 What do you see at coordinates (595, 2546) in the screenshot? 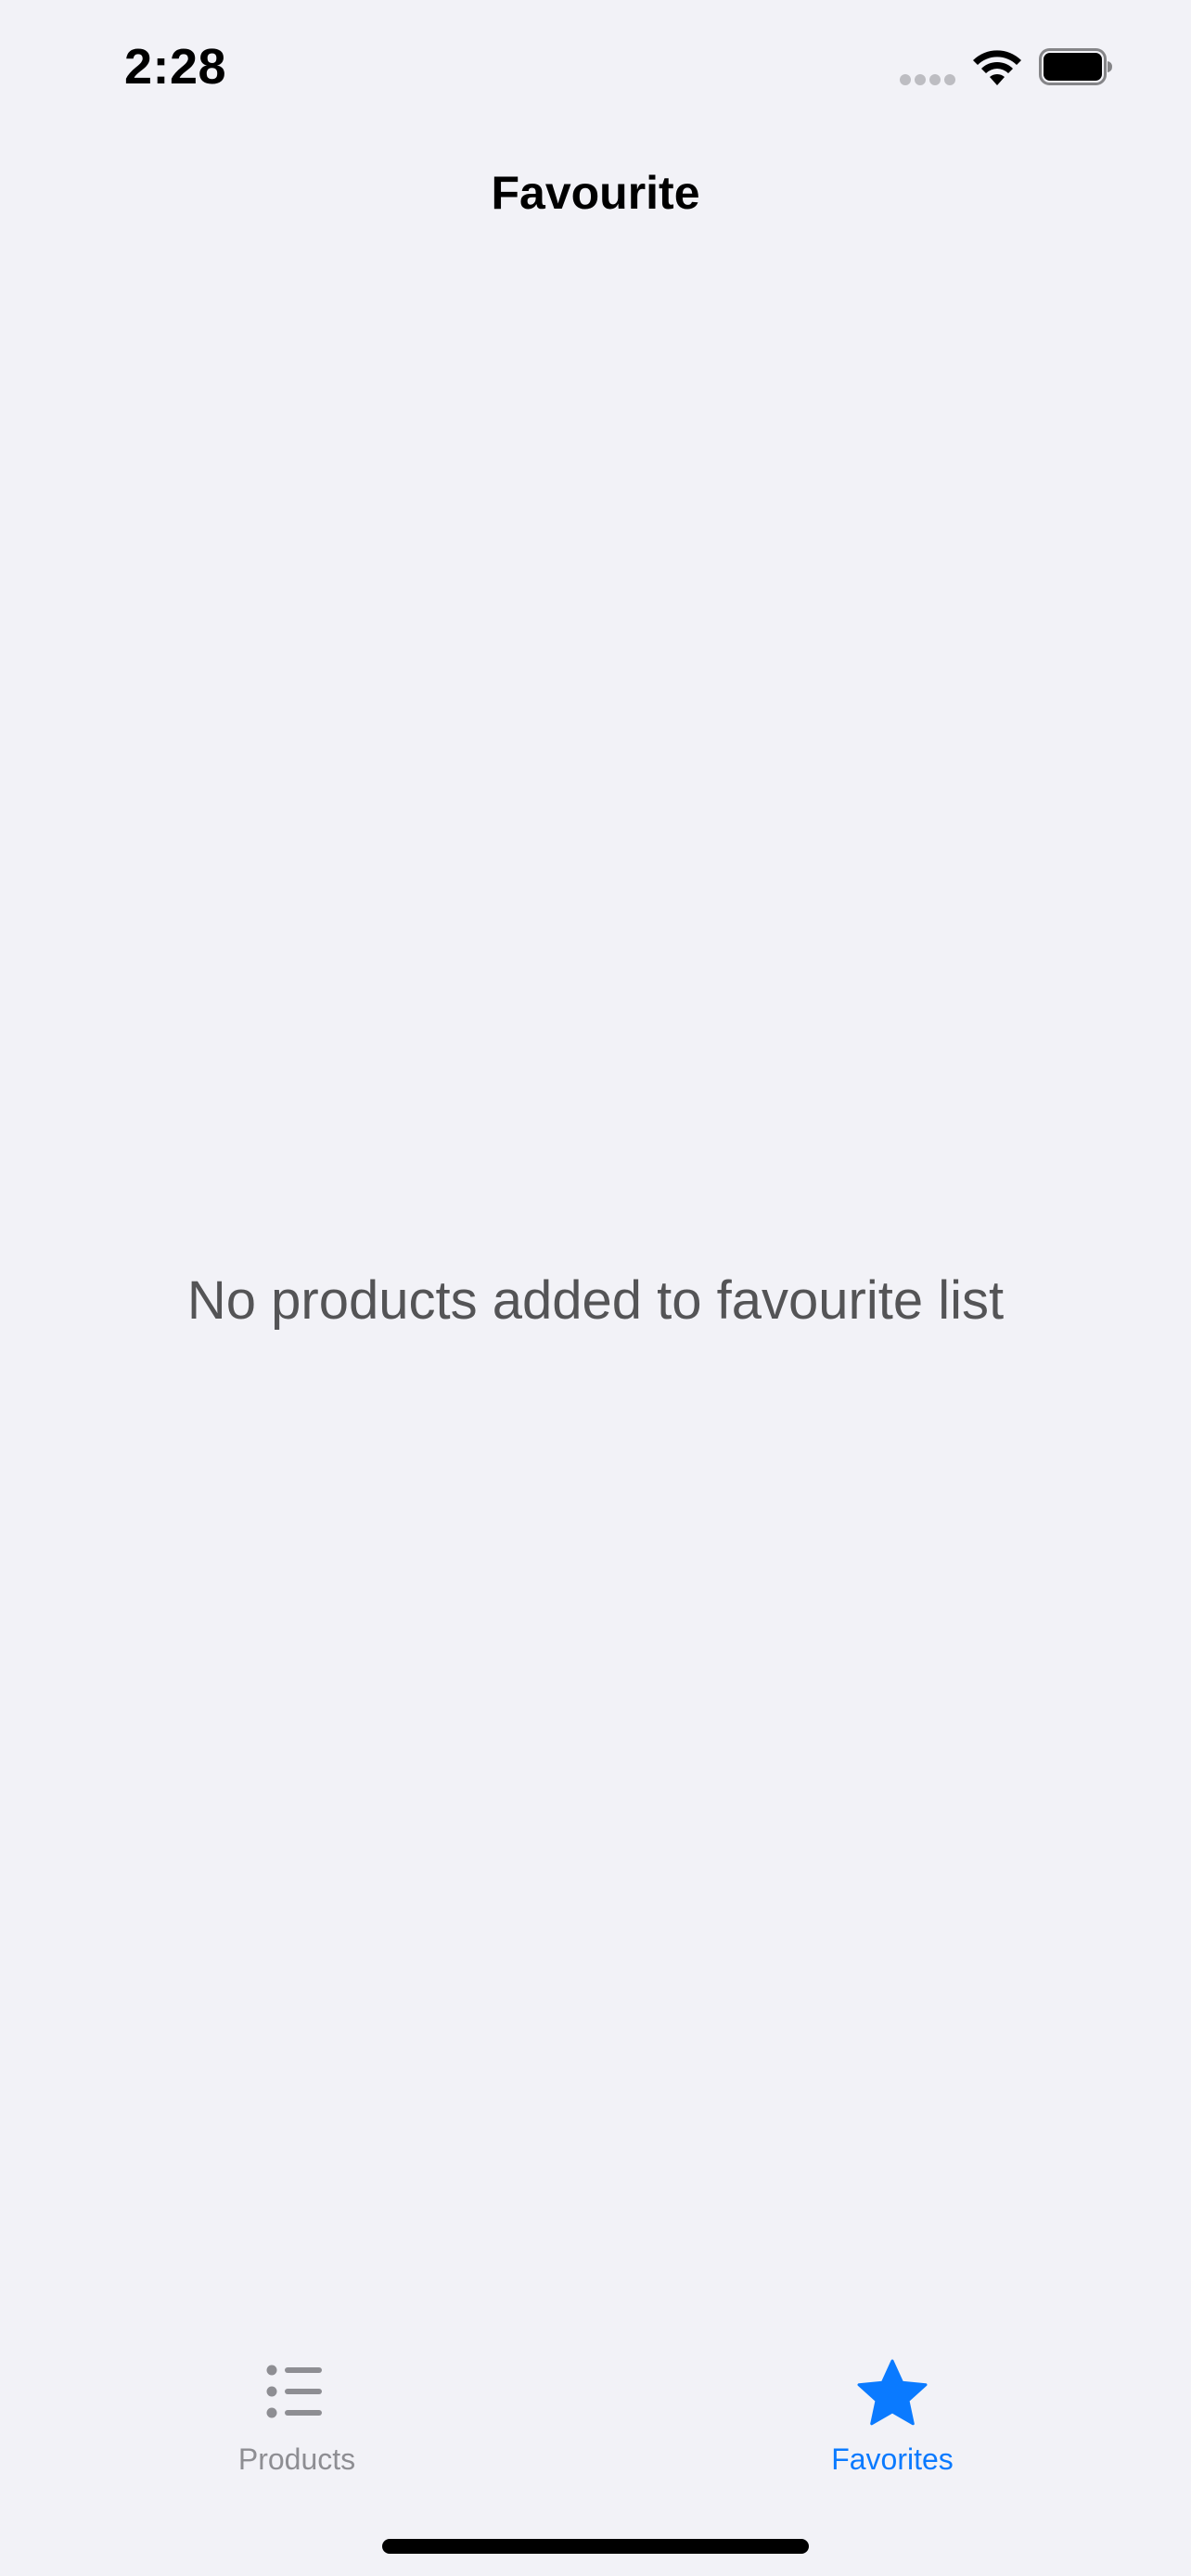
I see `home-indicator` at bounding box center [595, 2546].